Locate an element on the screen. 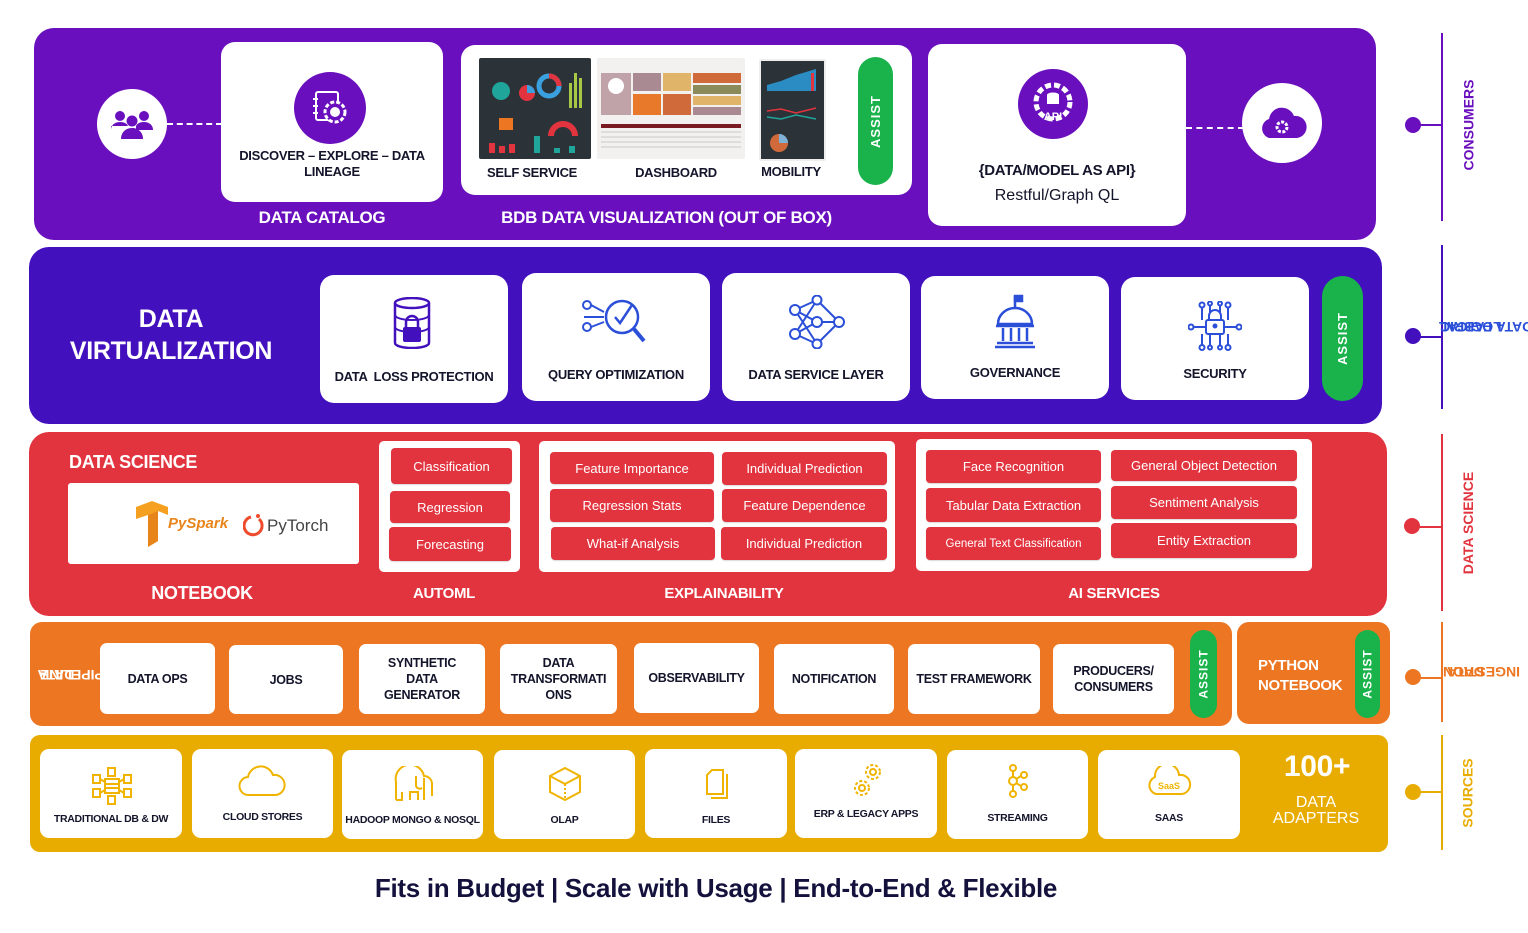  ai-service-item: General Object Detection is located at coordinates (1204, 465).